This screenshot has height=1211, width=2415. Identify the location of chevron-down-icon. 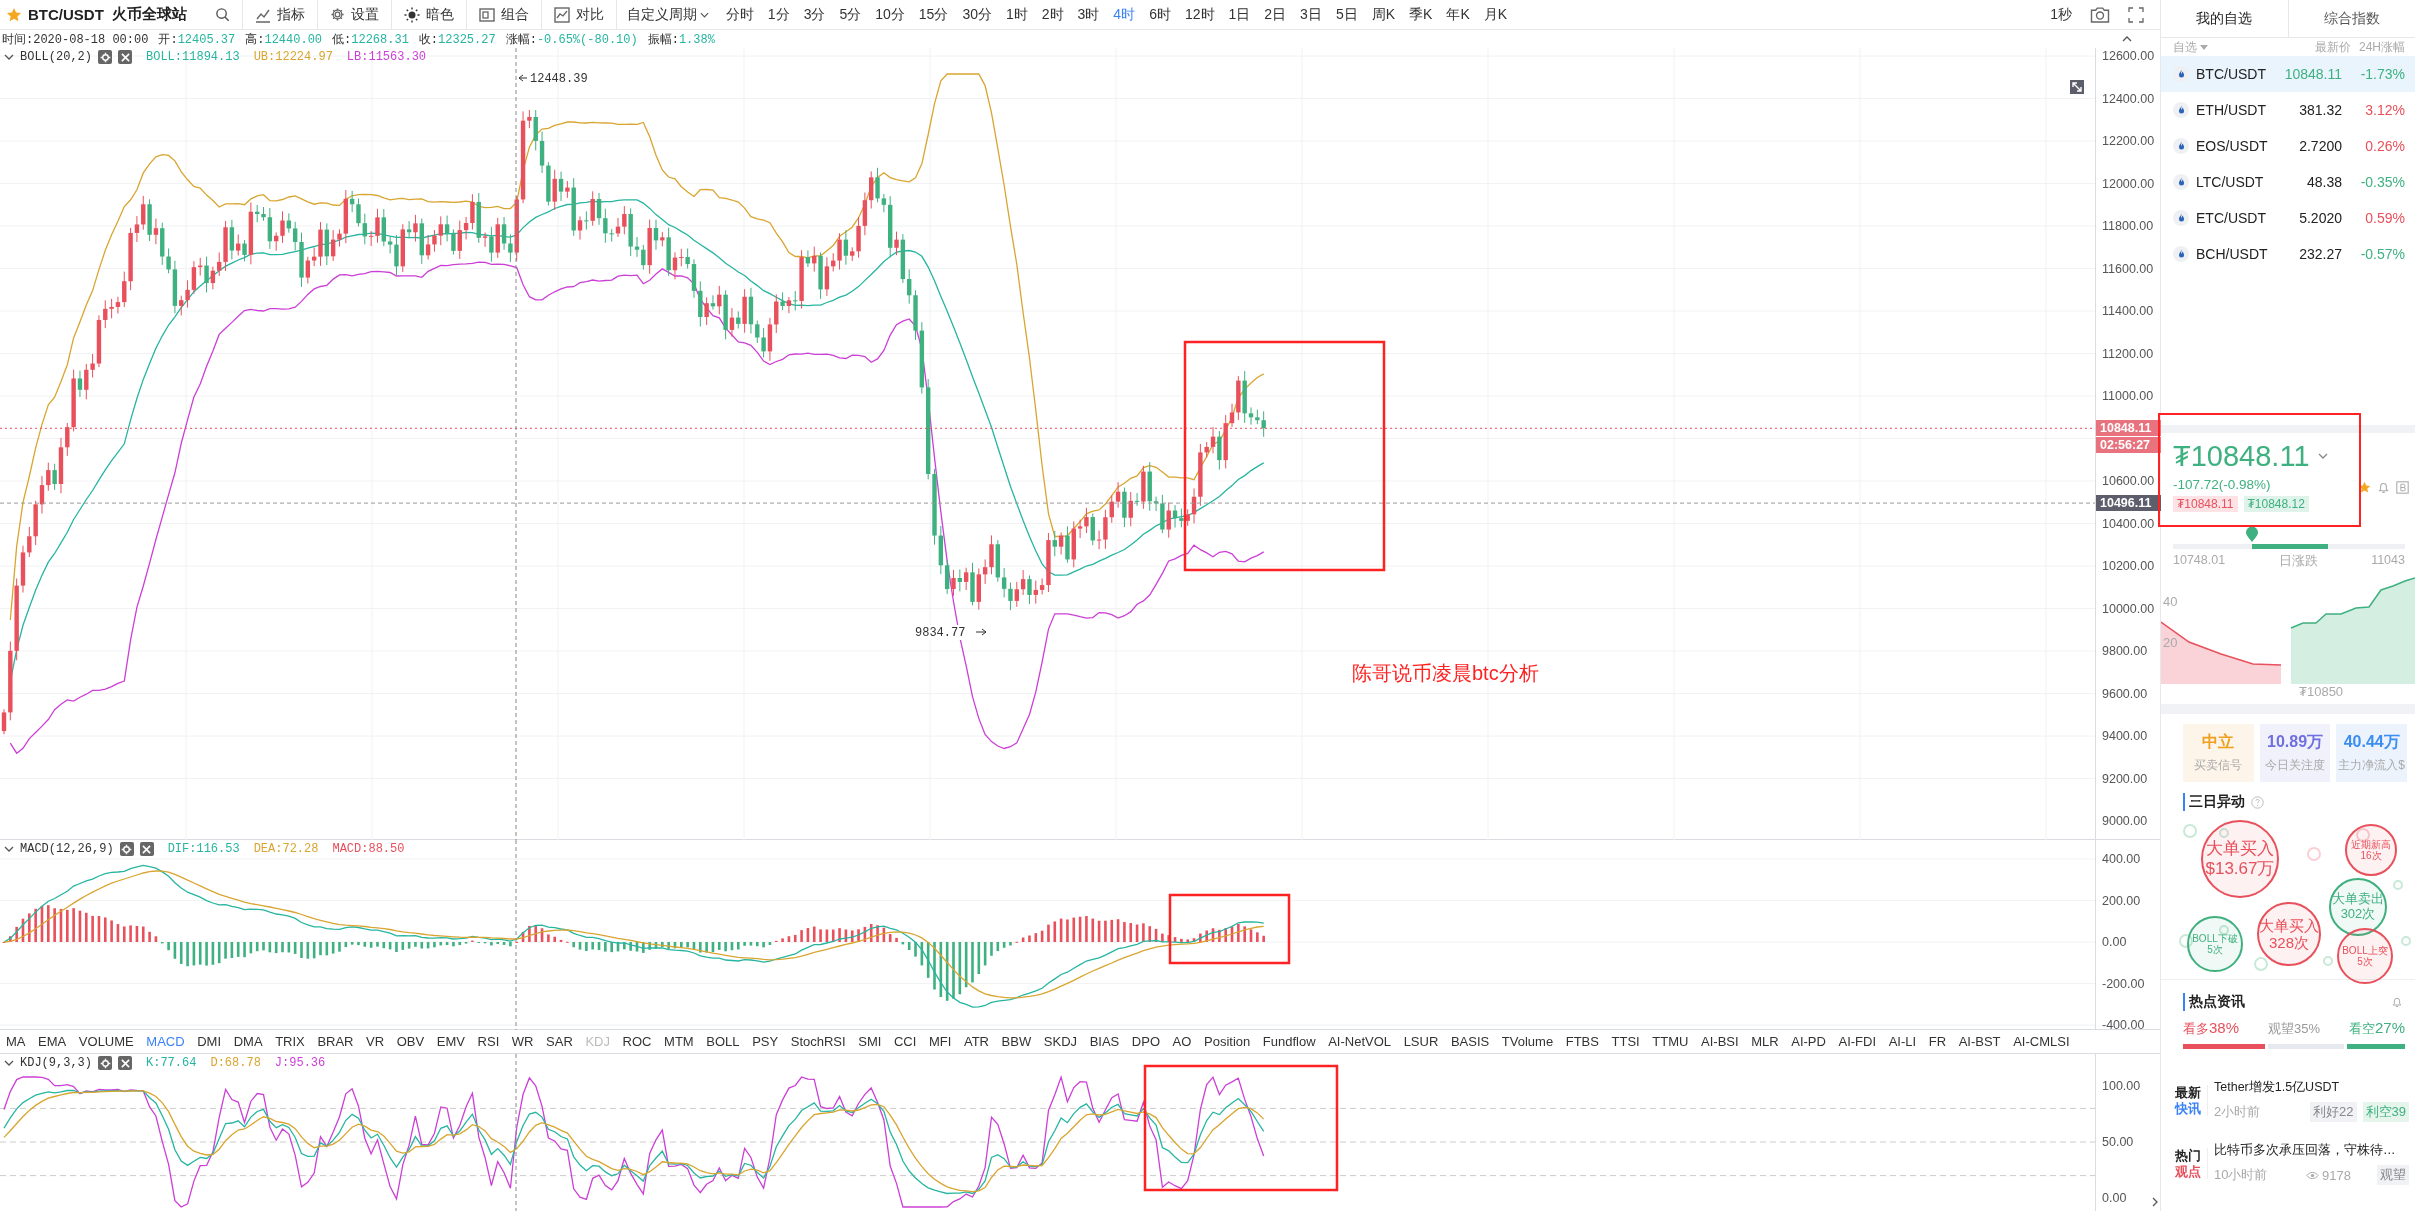
(2322, 456).